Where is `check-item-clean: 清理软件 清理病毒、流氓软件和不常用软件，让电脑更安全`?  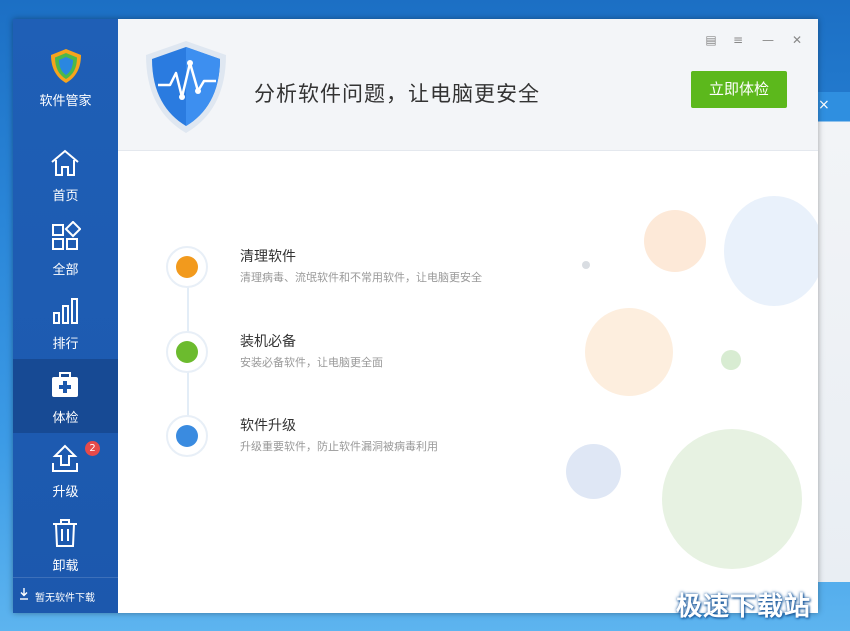
check-item-clean: 清理软件 清理病毒、流氓软件和不常用软件，让电脑更安全 is located at coordinates (416, 270).